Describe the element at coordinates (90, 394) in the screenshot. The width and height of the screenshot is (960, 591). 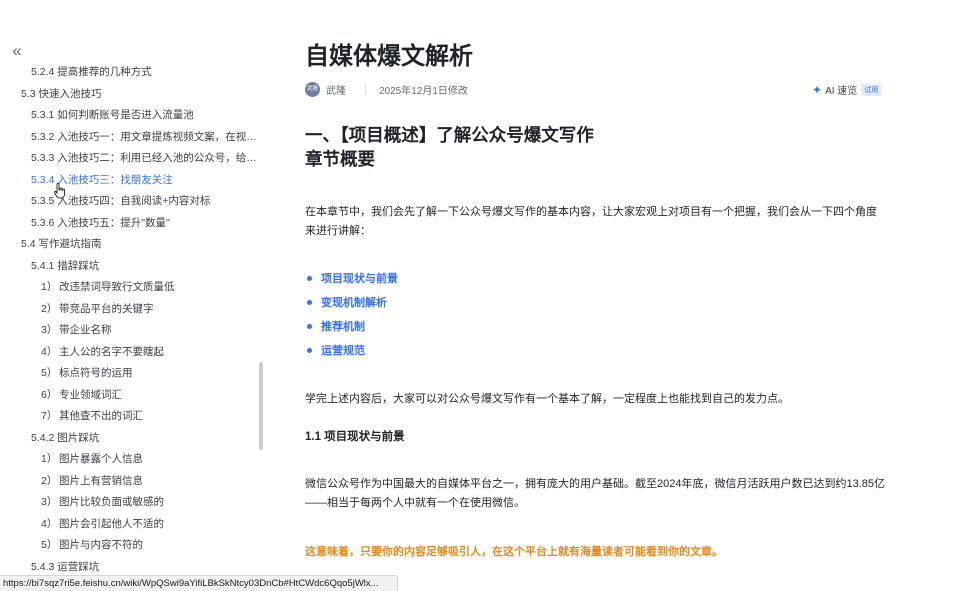
I see `toc-item-label: 专业领域词汇` at that location.